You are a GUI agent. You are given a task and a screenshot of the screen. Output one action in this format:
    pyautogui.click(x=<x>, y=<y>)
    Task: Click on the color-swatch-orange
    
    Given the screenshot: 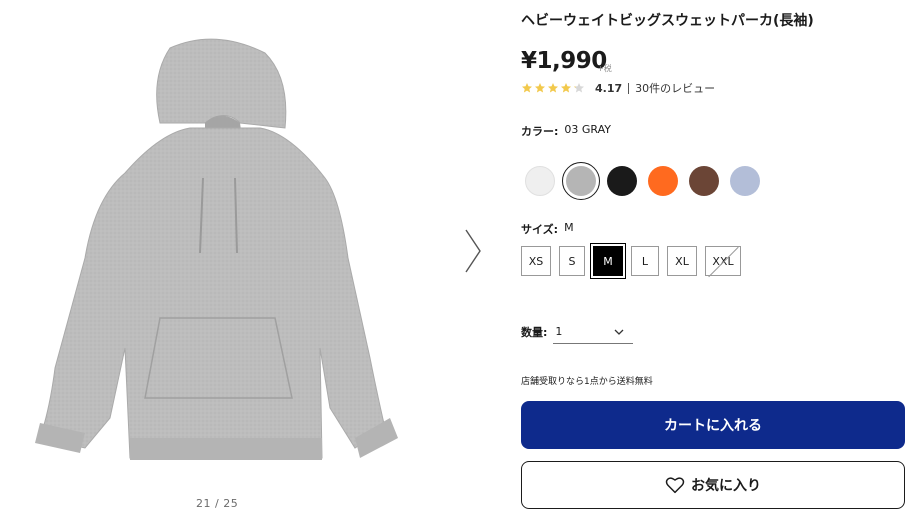 What is the action you would take?
    pyautogui.click(x=663, y=181)
    